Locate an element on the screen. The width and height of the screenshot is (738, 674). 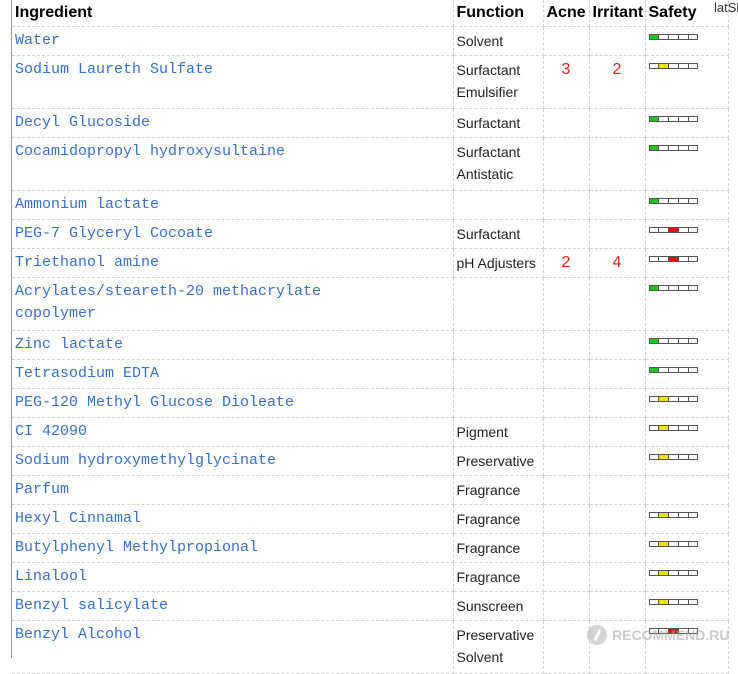
ingredient-cell: PEG-7 Glyceryl Cocoate is located at coordinates (233, 234).